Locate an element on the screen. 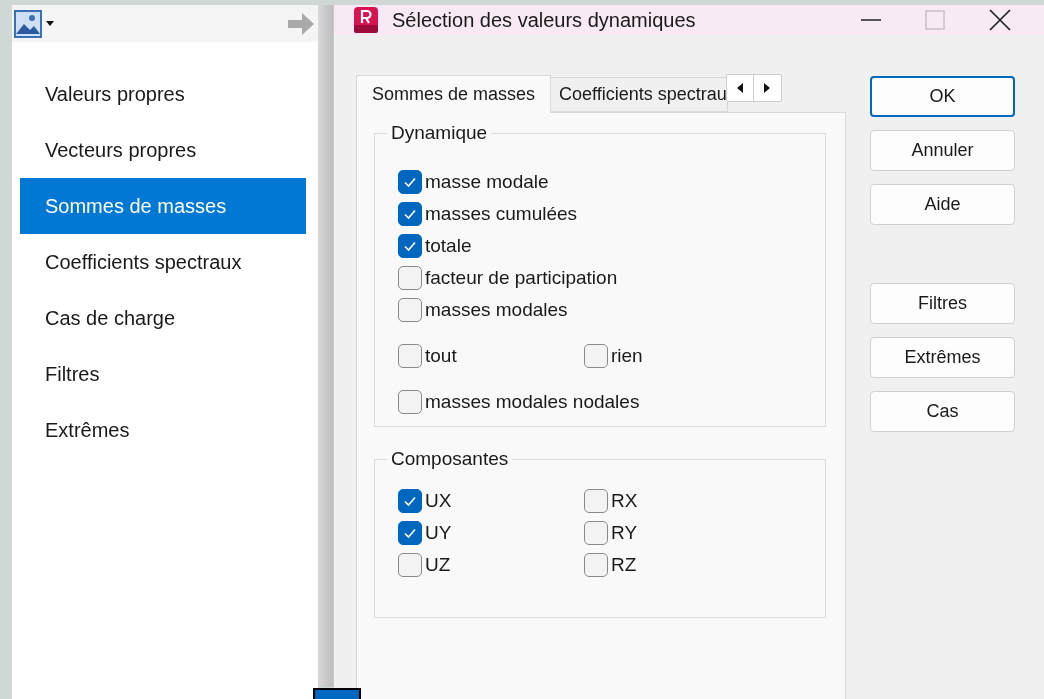 This screenshot has height=699, width=1044. scrollbar is located at coordinates (325, 346).